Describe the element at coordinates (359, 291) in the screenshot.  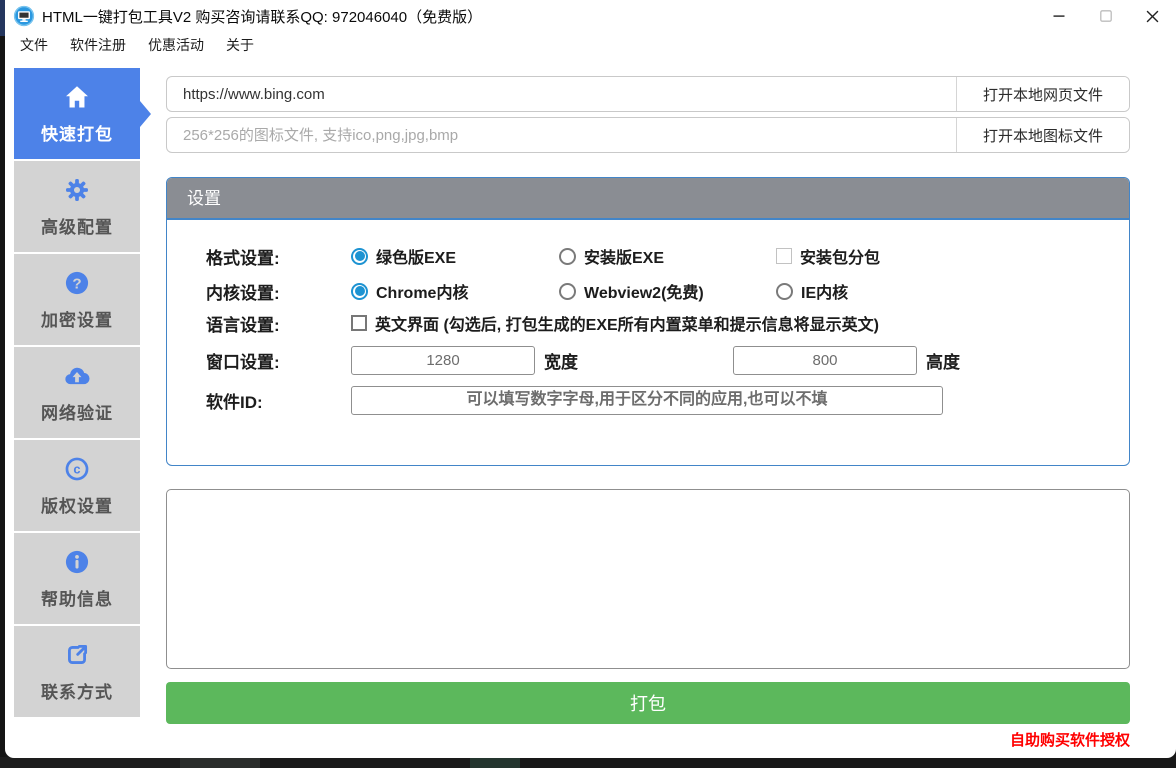
I see `chrome-kernel-radio` at that location.